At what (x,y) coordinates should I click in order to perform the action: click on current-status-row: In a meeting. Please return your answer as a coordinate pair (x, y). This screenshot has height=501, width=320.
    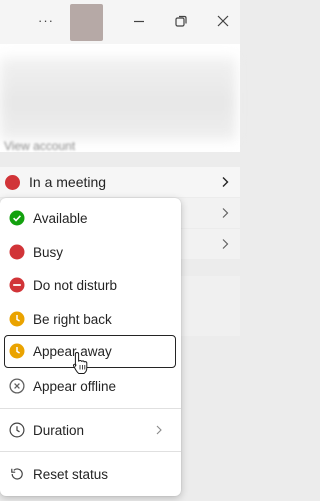
    Looking at the image, I should click on (120, 182).